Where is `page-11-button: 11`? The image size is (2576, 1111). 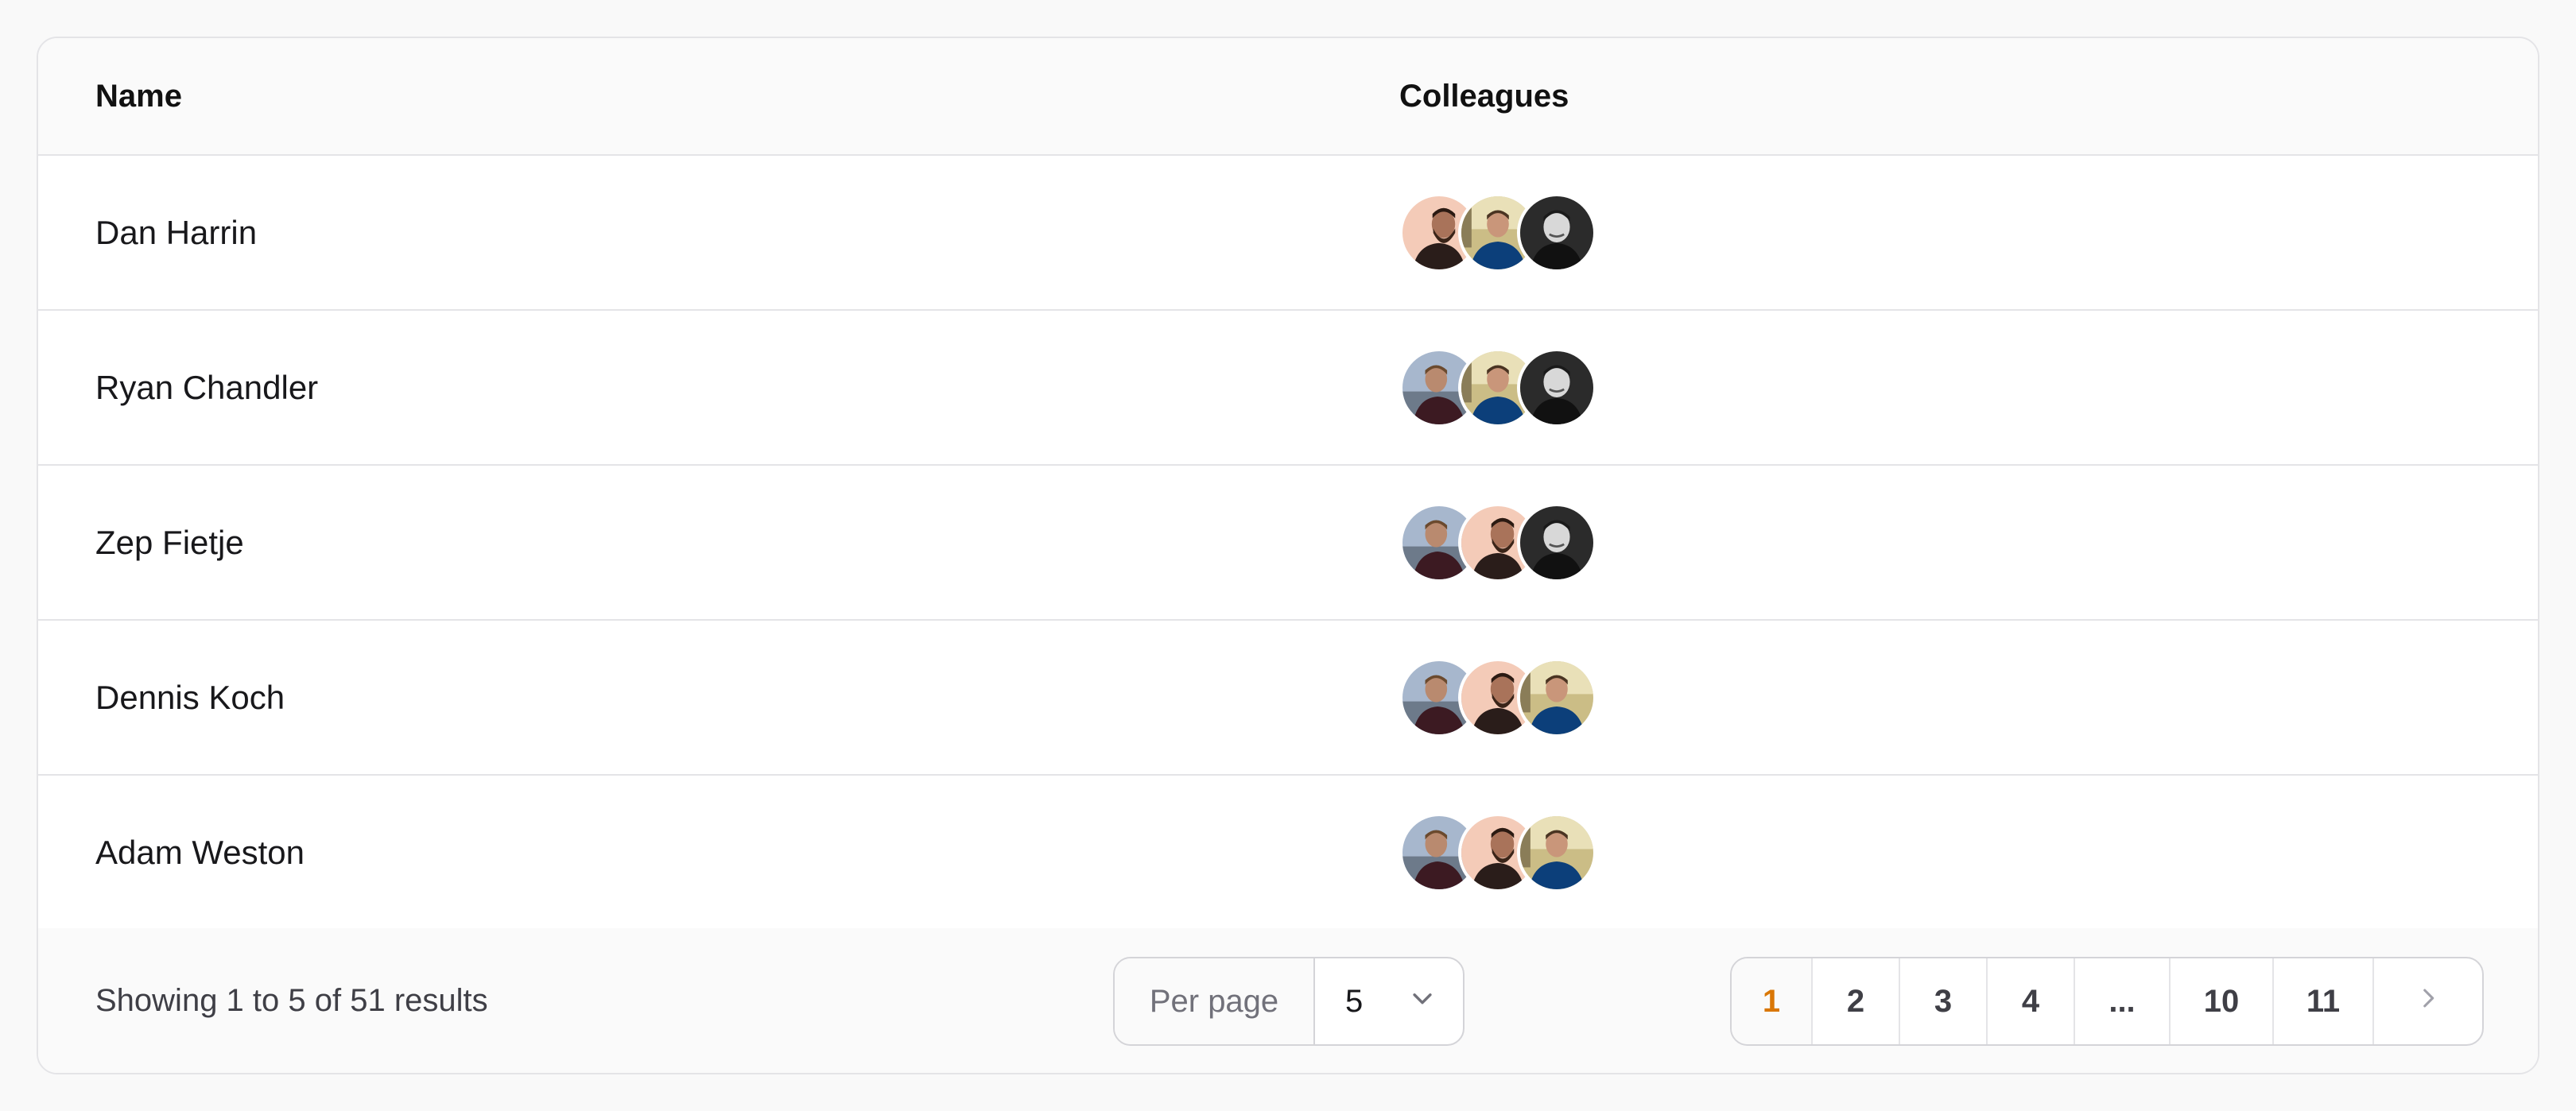
page-11-button: 11 is located at coordinates (2324, 1001).